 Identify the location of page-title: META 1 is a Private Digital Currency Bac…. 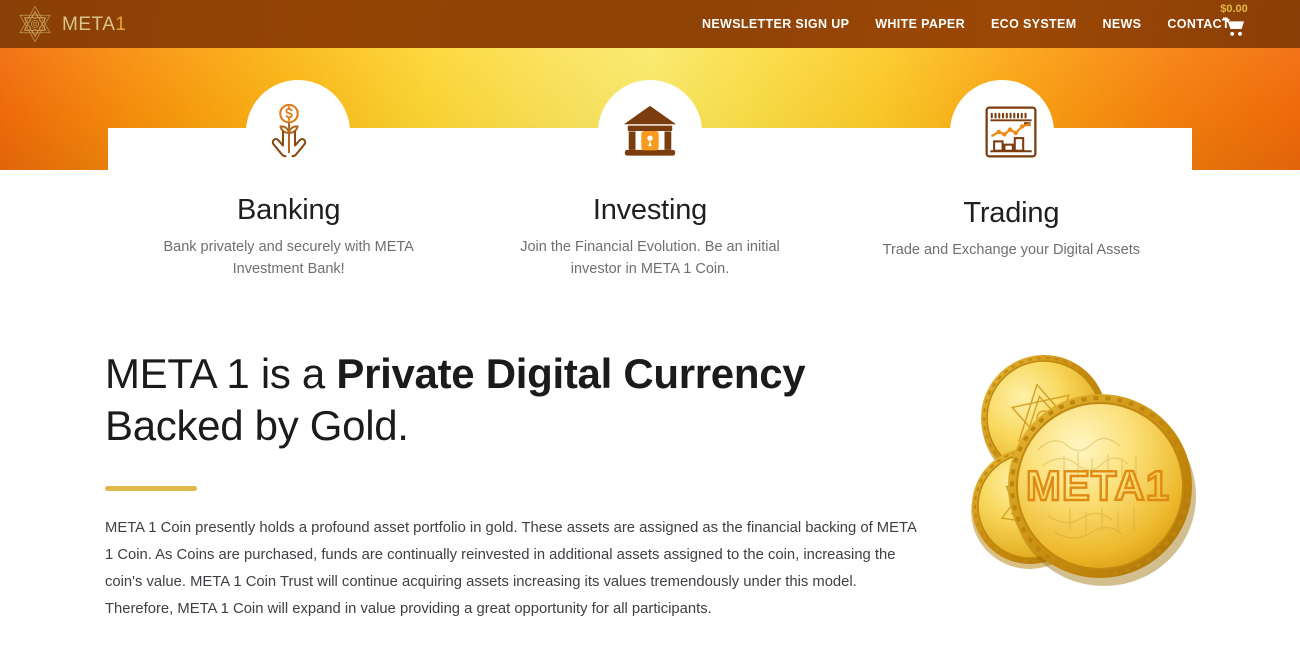
(515, 400).